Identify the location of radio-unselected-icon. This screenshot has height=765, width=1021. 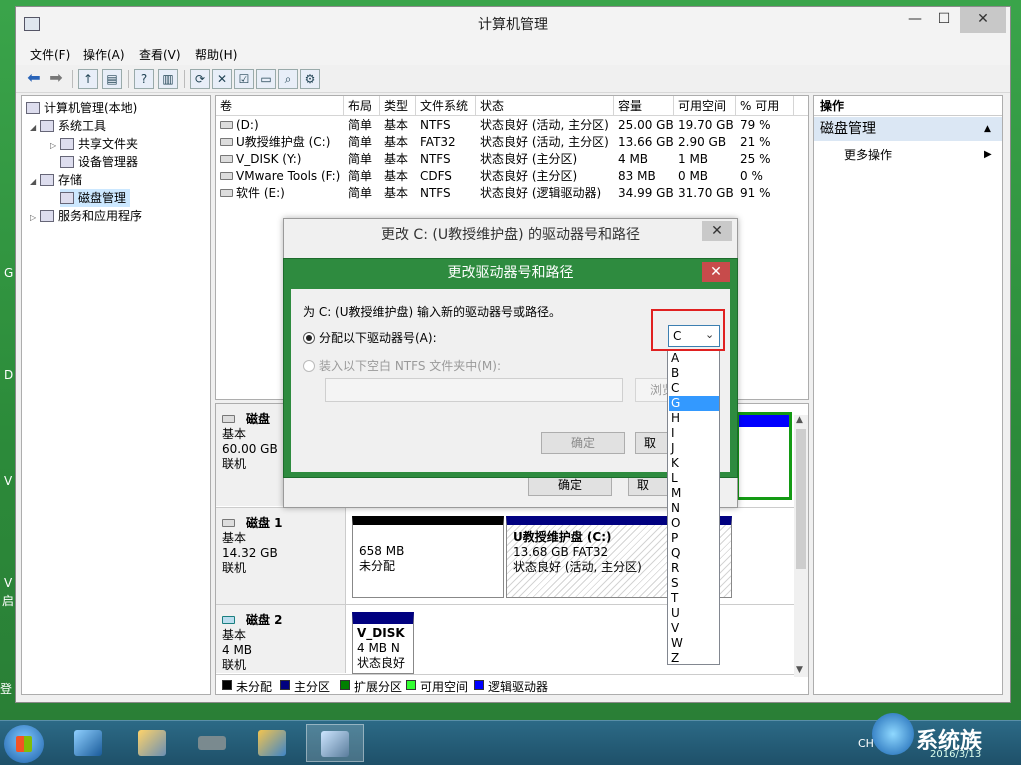
(309, 366).